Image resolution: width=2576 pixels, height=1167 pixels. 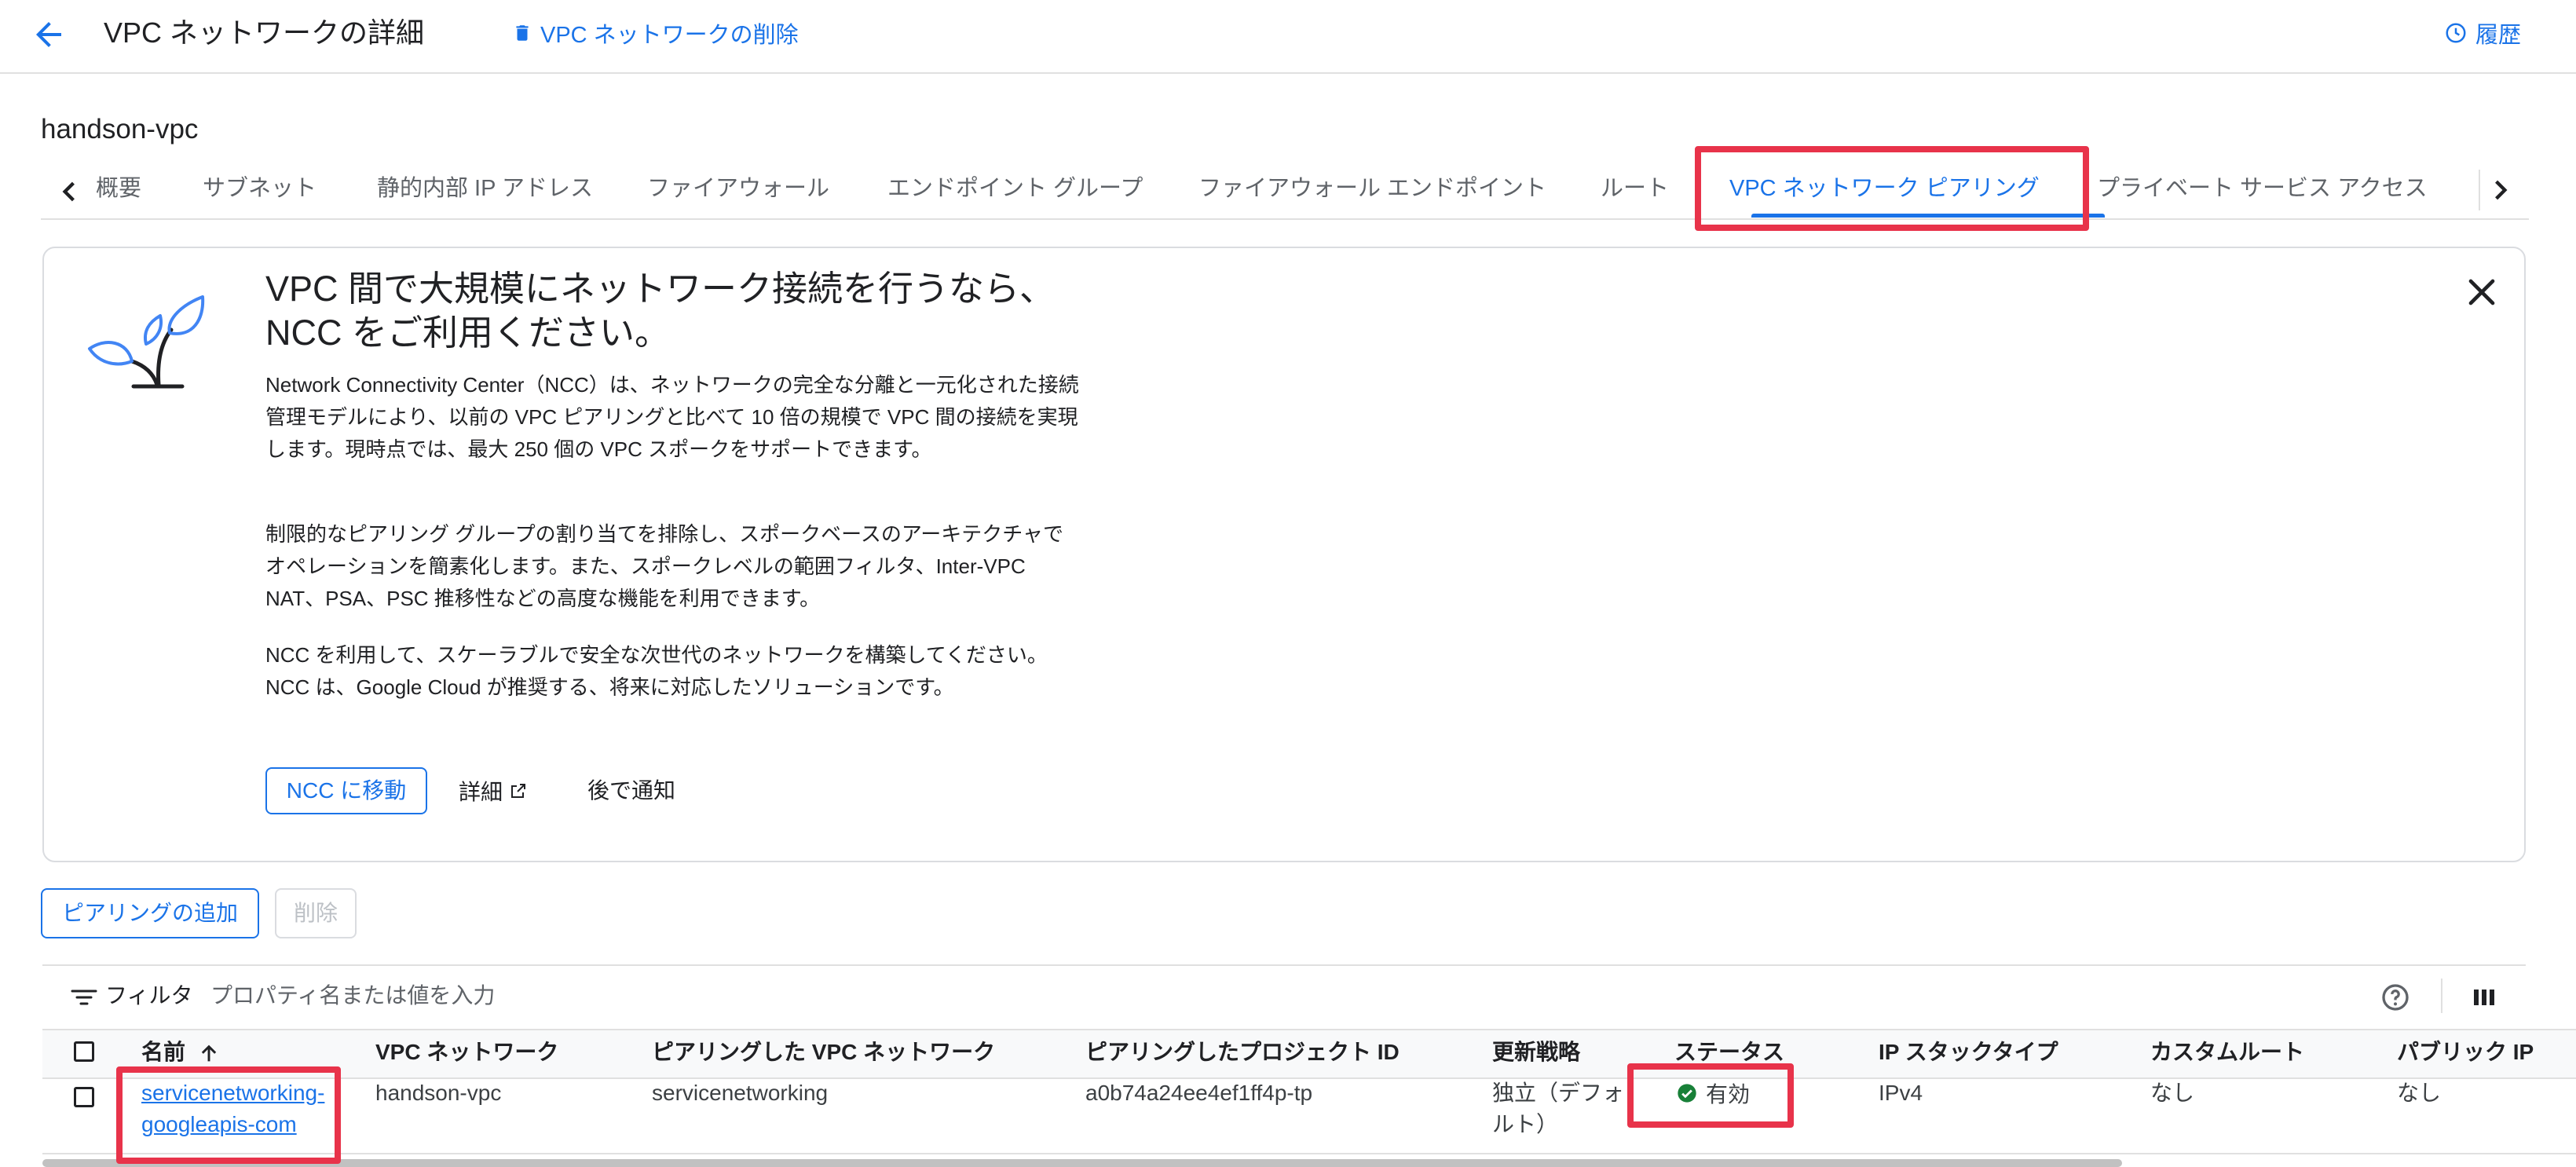 What do you see at coordinates (1243, 1052) in the screenshot?
I see `column-header-peer-project: ピアリングしたプロジェクト ID` at bounding box center [1243, 1052].